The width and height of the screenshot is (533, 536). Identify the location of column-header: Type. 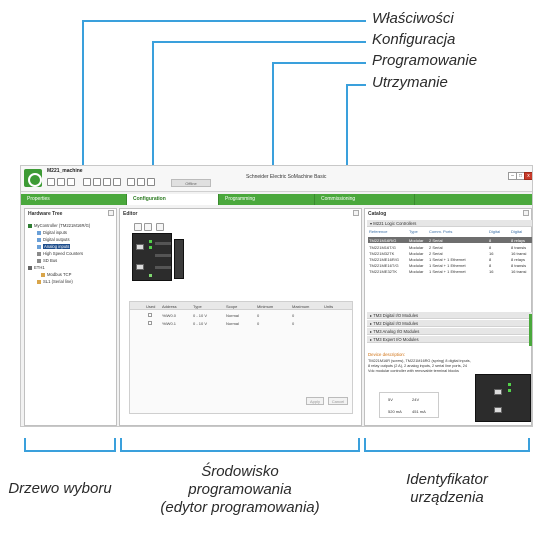
(197, 306).